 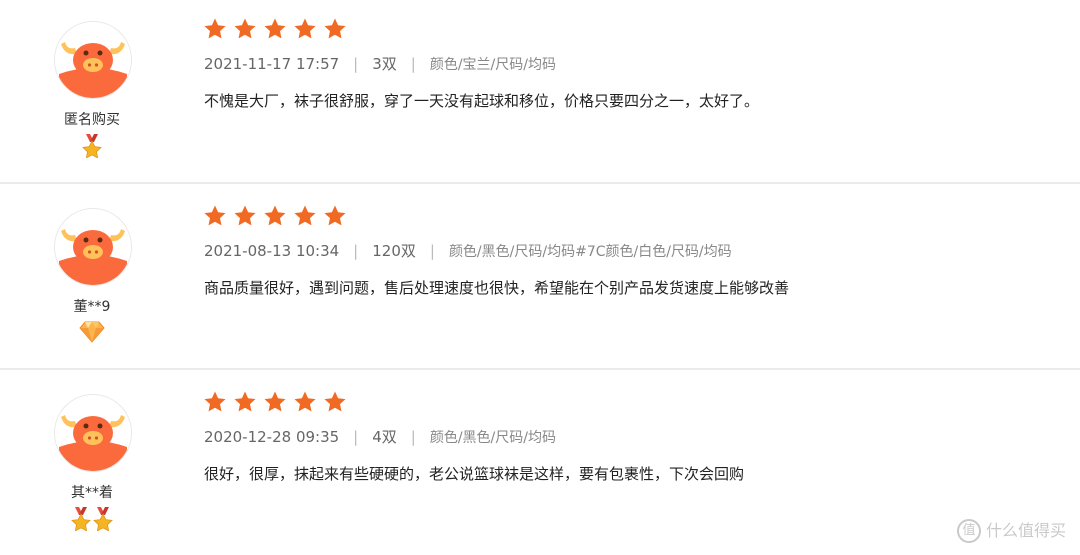 What do you see at coordinates (482, 101) in the screenshot?
I see `review-content: 不愧是大厂，袜子很舒服，穿了一天没有起球和移位，价格只要四分之一，太好了。` at bounding box center [482, 101].